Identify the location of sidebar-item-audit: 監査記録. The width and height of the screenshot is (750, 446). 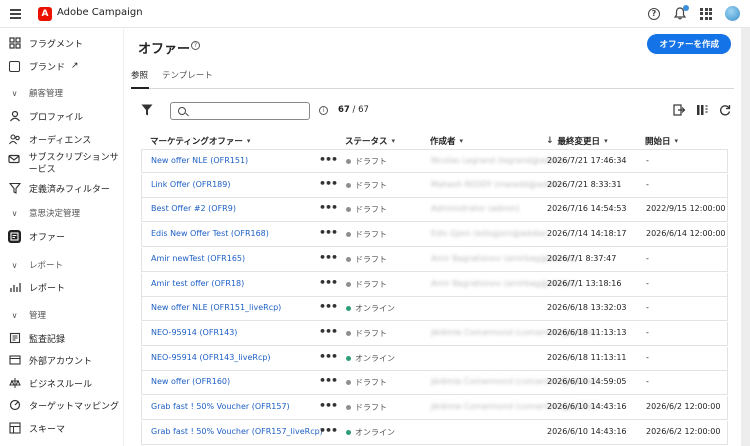
(64, 338).